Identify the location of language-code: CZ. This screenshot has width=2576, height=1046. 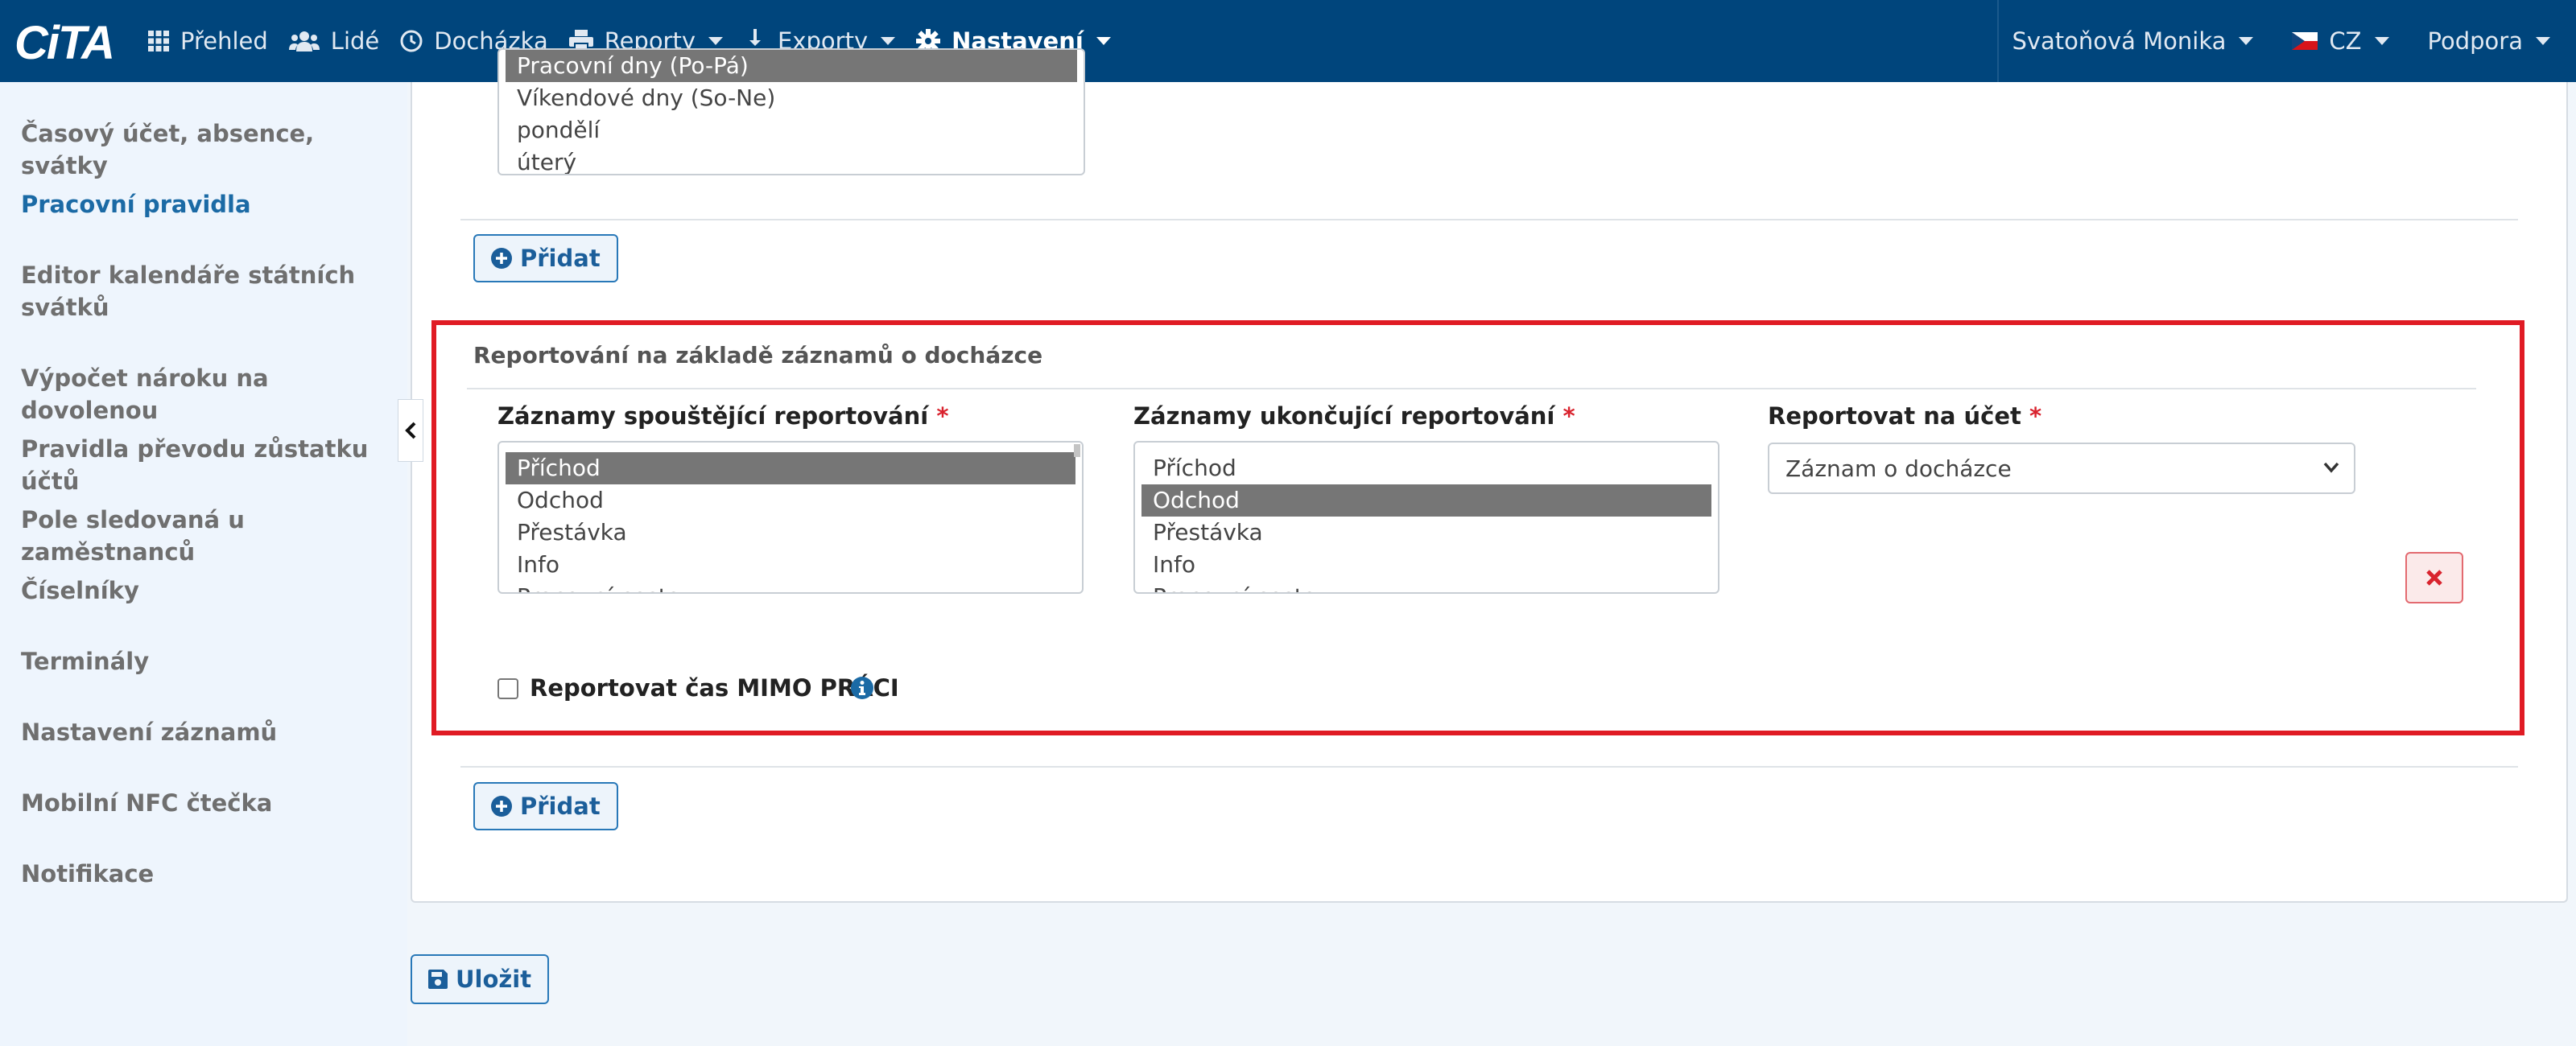
(2345, 41).